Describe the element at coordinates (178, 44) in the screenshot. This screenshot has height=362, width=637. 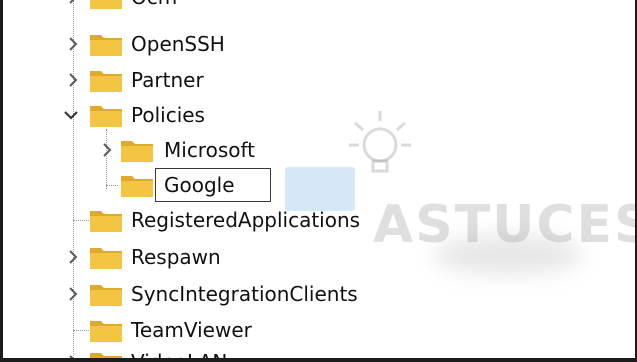
I see `tree-item-label: OpenSSH` at that location.